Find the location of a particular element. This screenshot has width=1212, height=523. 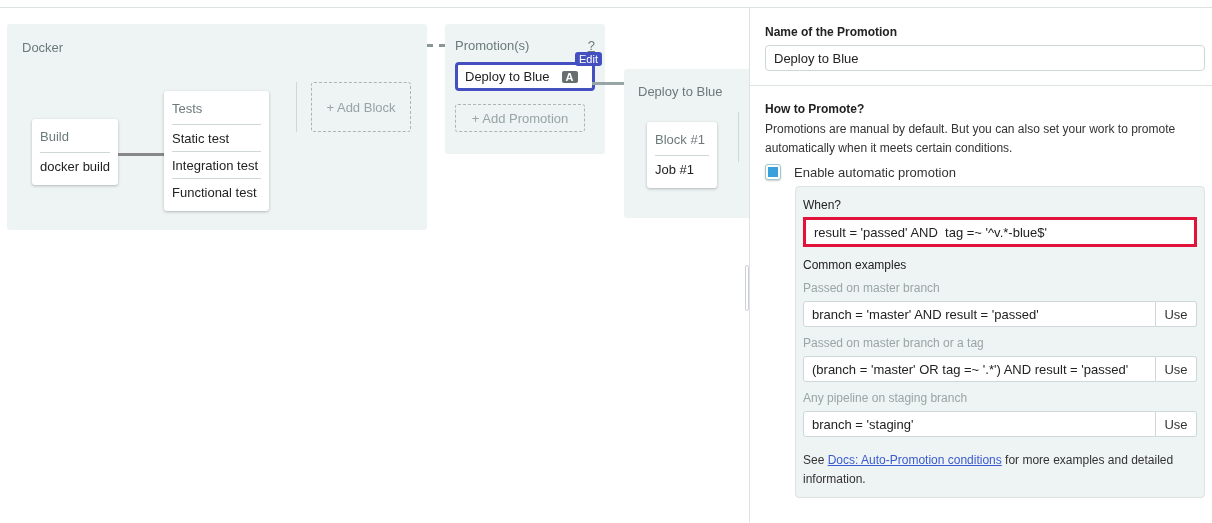

field-label: When? is located at coordinates (823, 205).